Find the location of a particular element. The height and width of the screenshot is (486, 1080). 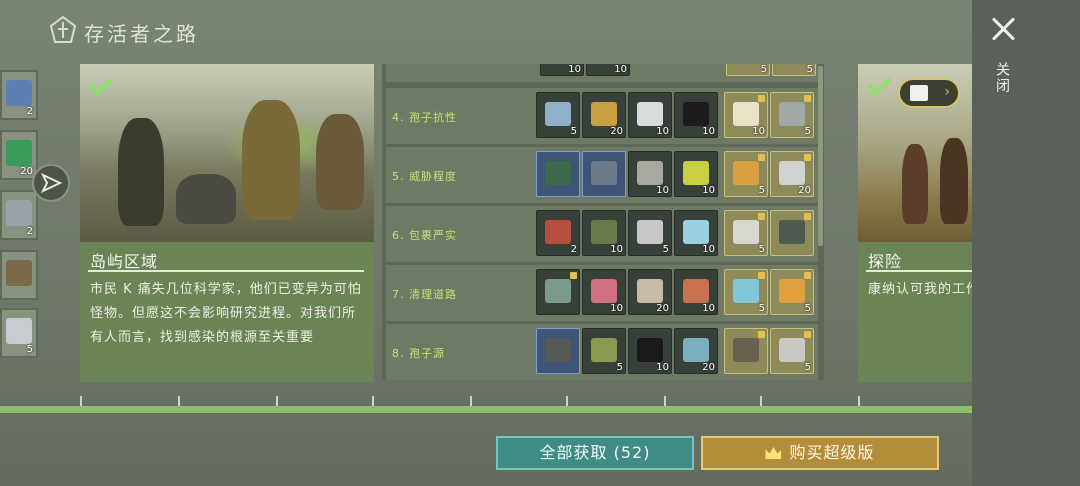

reward-row-partial: 10 10 5 5 is located at coordinates (602, 73).